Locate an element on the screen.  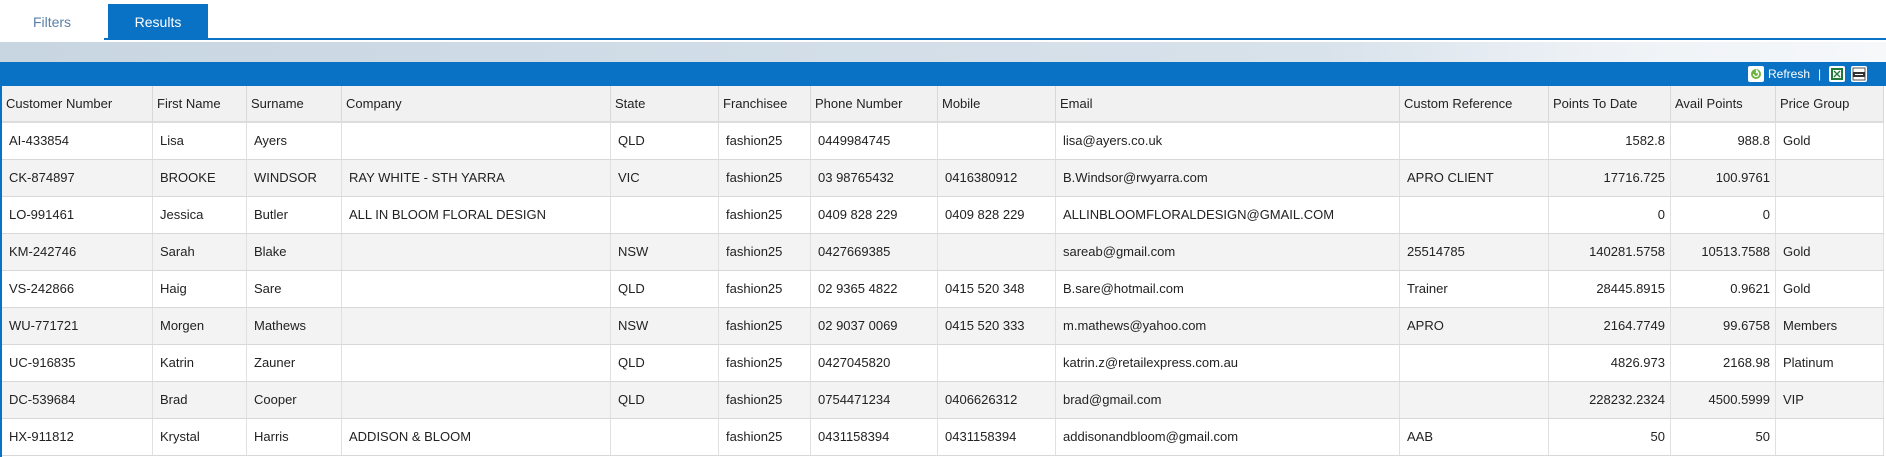
cell-price-group: Platinum is located at coordinates (1830, 363).